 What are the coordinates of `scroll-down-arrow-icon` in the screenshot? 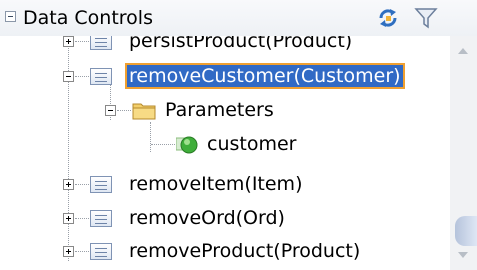 It's located at (463, 255).